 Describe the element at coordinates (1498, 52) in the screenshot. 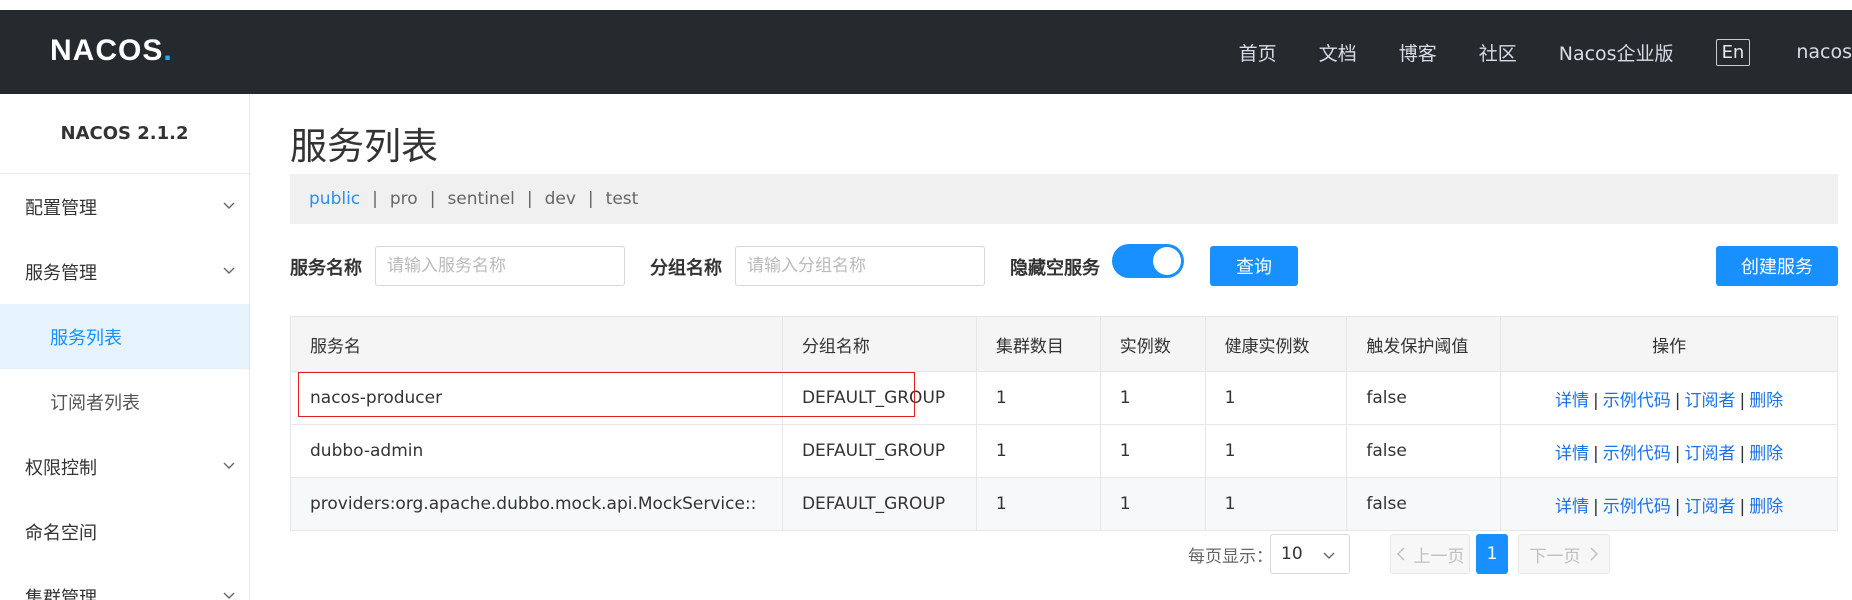

I see `nav-community: 社区` at that location.